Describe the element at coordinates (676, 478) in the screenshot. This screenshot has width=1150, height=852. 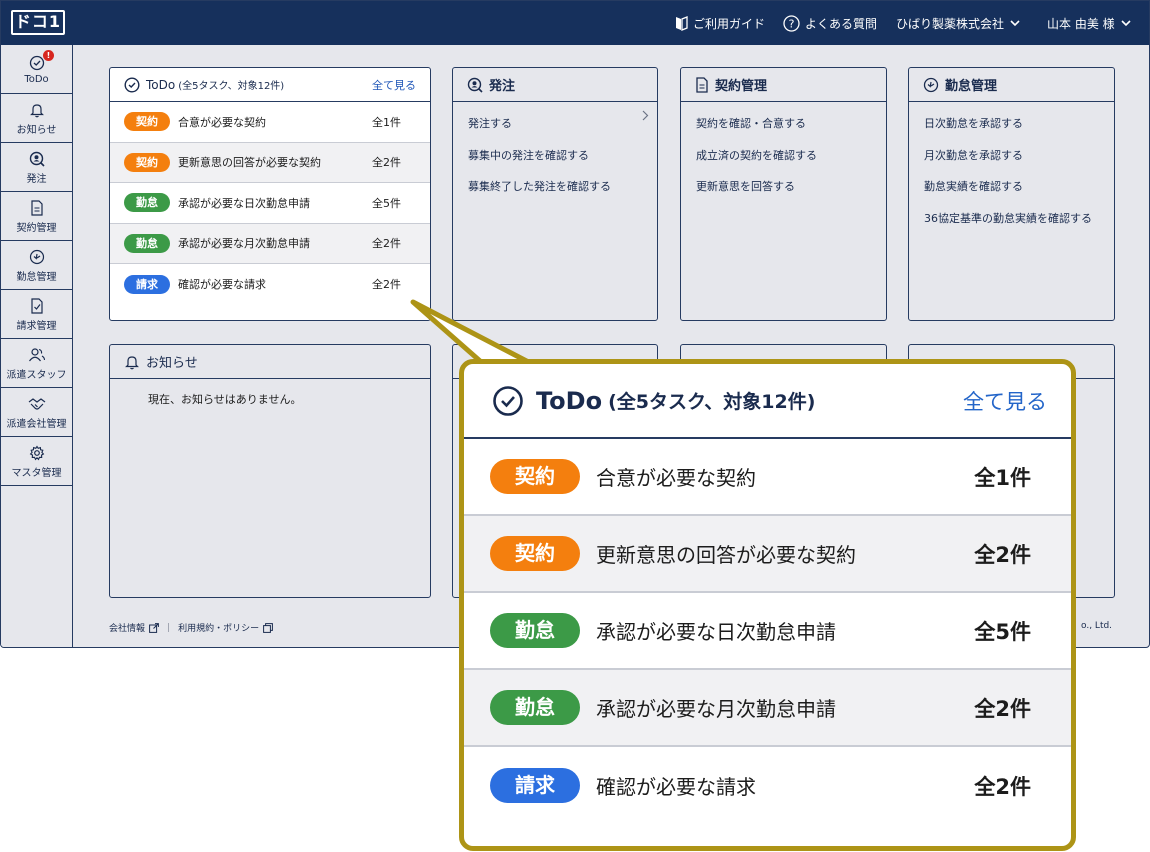
I see `zoom-row-label: 合意が必要な契約` at that location.